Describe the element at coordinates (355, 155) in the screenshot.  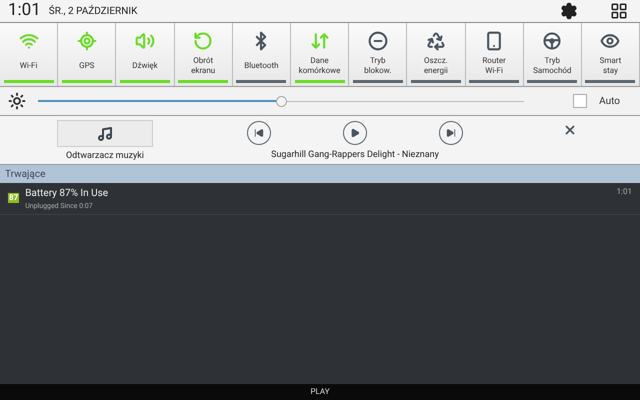
I see `track-title: Sugarhill Gang-Rappers Delight - Nieznany` at that location.